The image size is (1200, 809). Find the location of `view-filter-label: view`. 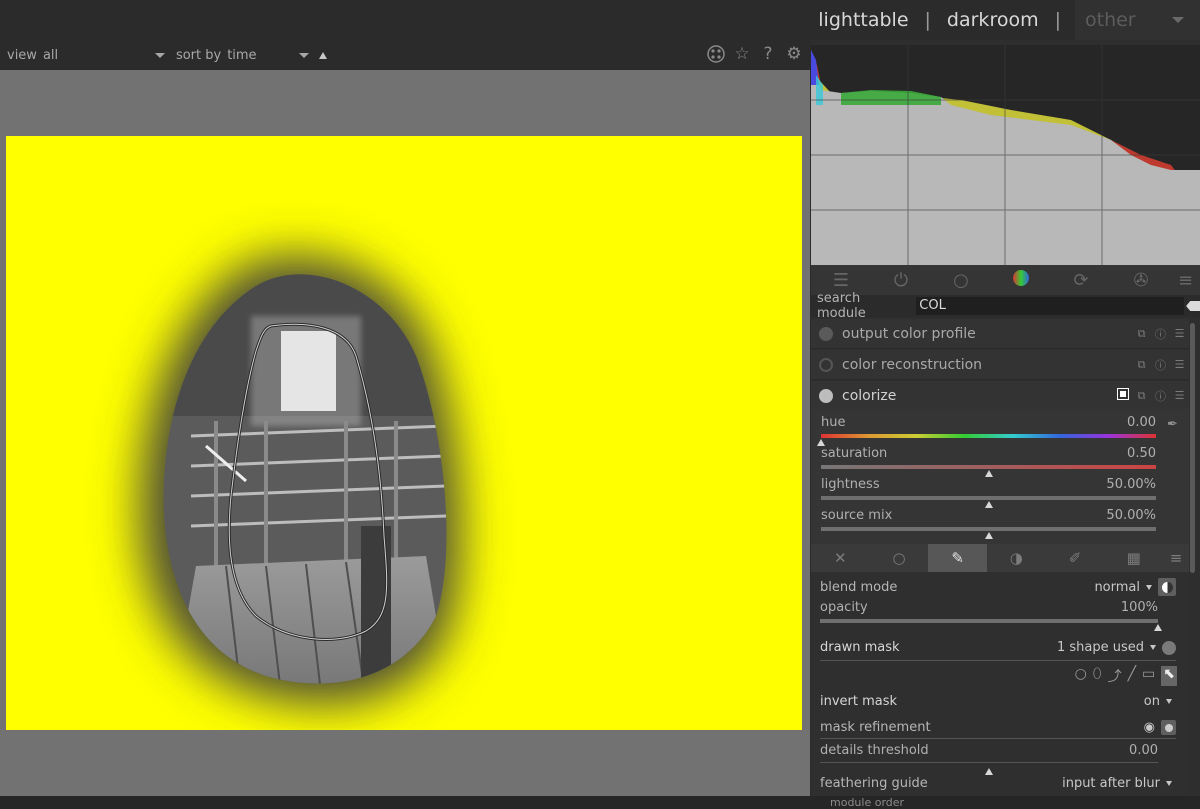

view-filter-label: view is located at coordinates (22, 55).